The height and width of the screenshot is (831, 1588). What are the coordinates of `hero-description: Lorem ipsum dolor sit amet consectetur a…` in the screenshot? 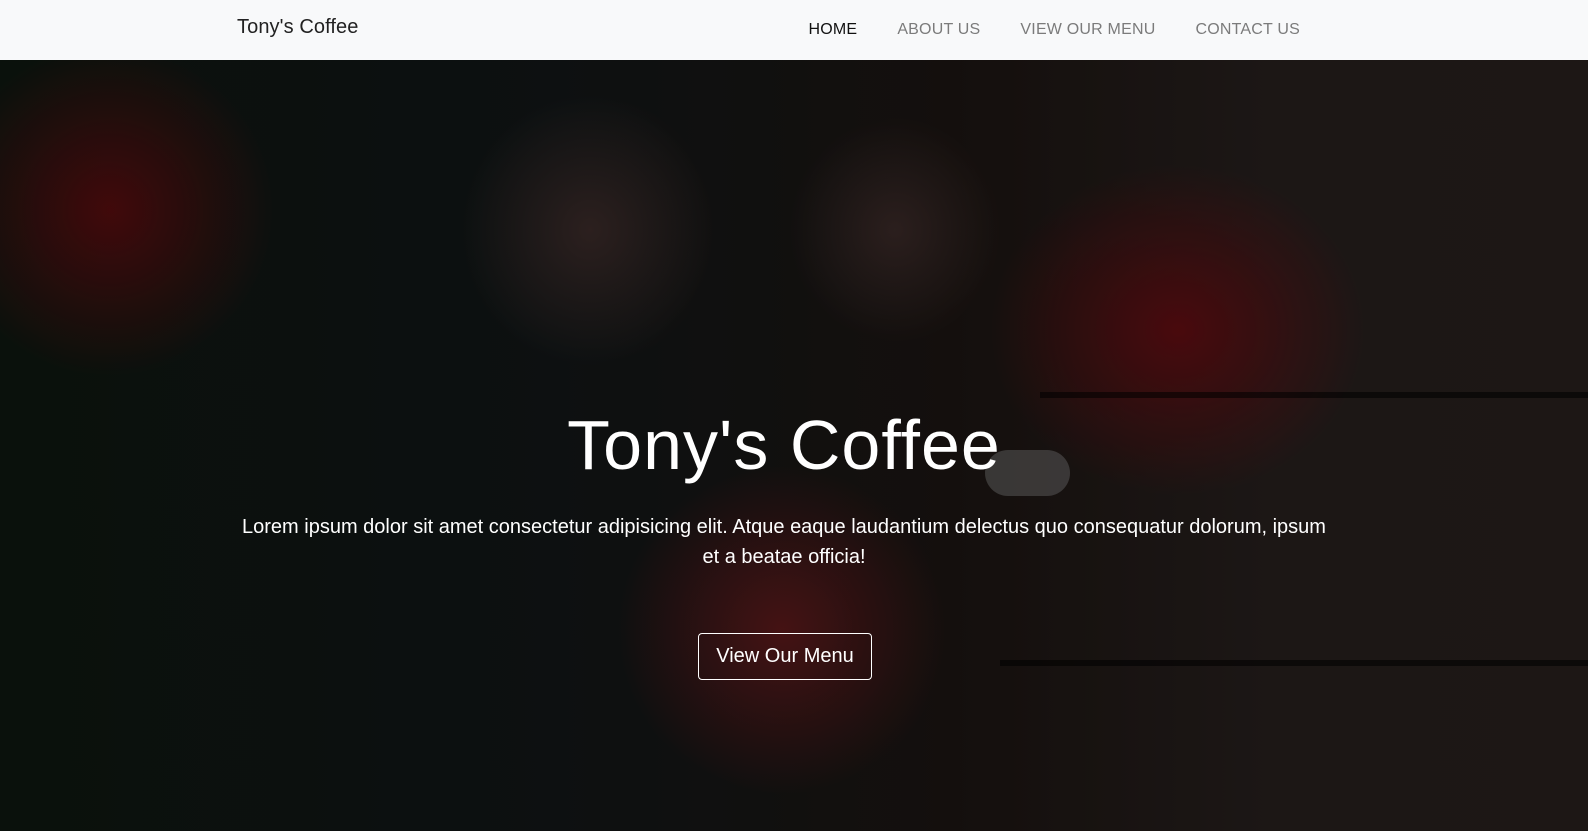 It's located at (784, 542).